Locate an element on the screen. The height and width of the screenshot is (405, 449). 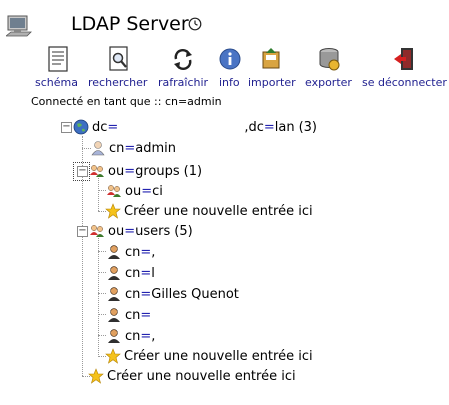
users-attr: ou is located at coordinates (116, 231).